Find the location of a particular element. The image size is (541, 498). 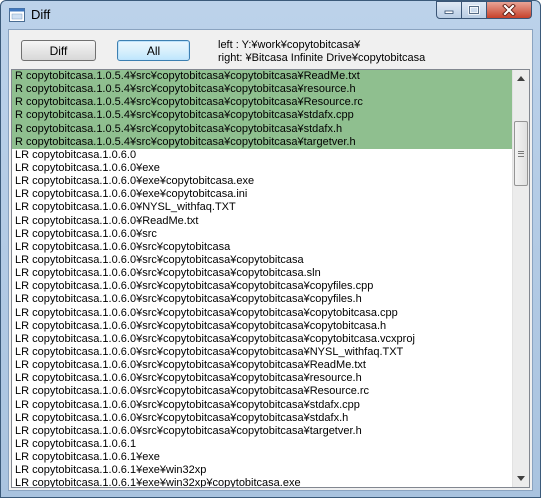

scroll-grip-icon is located at coordinates (521, 153).